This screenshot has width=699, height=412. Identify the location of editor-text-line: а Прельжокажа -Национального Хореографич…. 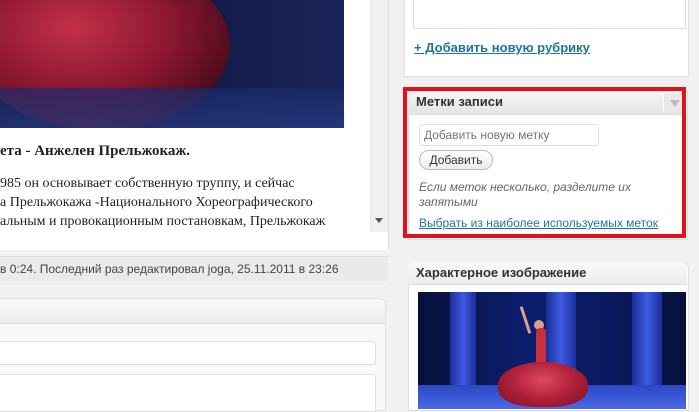
(156, 202).